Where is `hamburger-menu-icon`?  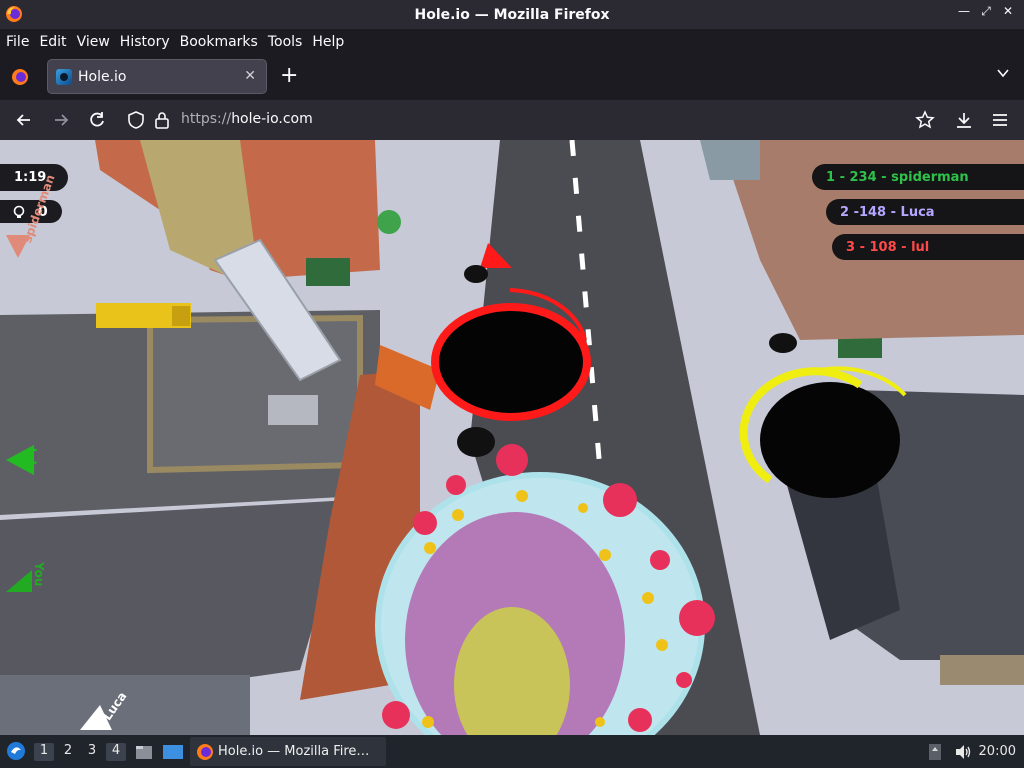
hamburger-menu-icon is located at coordinates (1000, 120).